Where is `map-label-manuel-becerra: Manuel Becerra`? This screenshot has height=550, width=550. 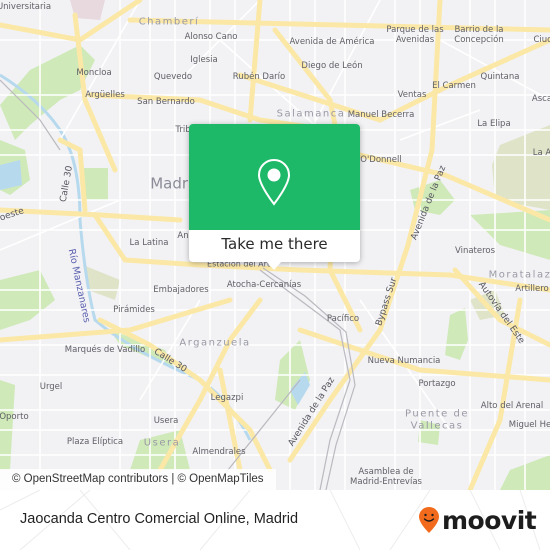 map-label-manuel-becerra: Manuel Becerra is located at coordinates (381, 115).